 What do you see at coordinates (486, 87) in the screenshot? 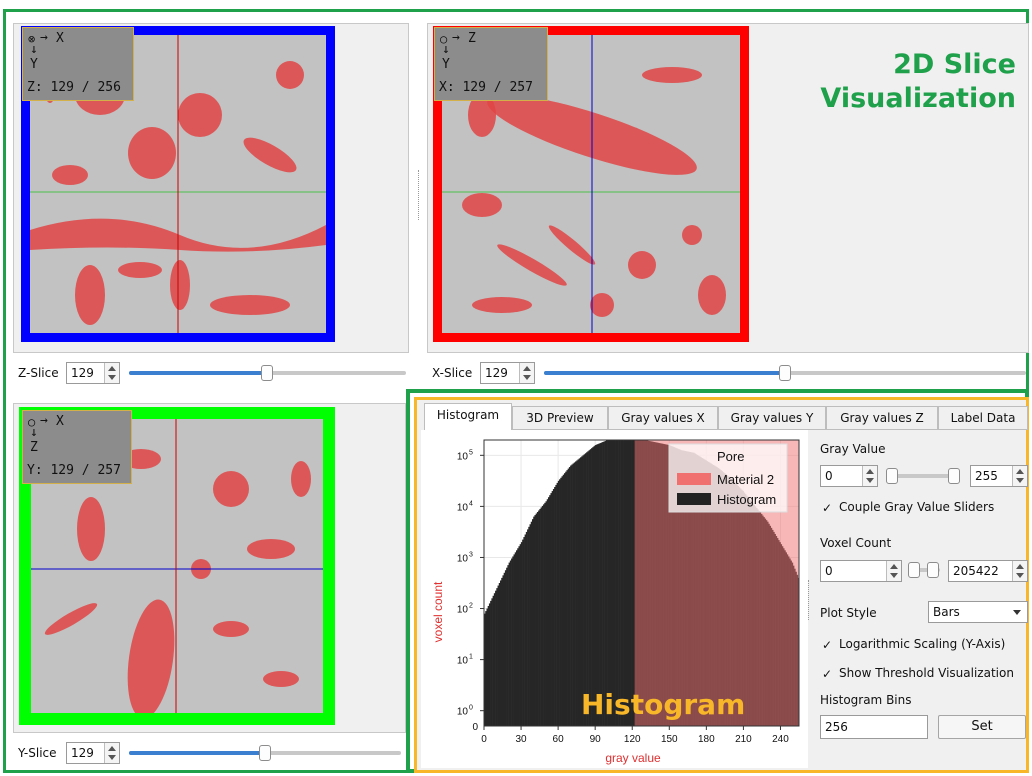
I see `x-slice-position: X: 129 / 257` at bounding box center [486, 87].